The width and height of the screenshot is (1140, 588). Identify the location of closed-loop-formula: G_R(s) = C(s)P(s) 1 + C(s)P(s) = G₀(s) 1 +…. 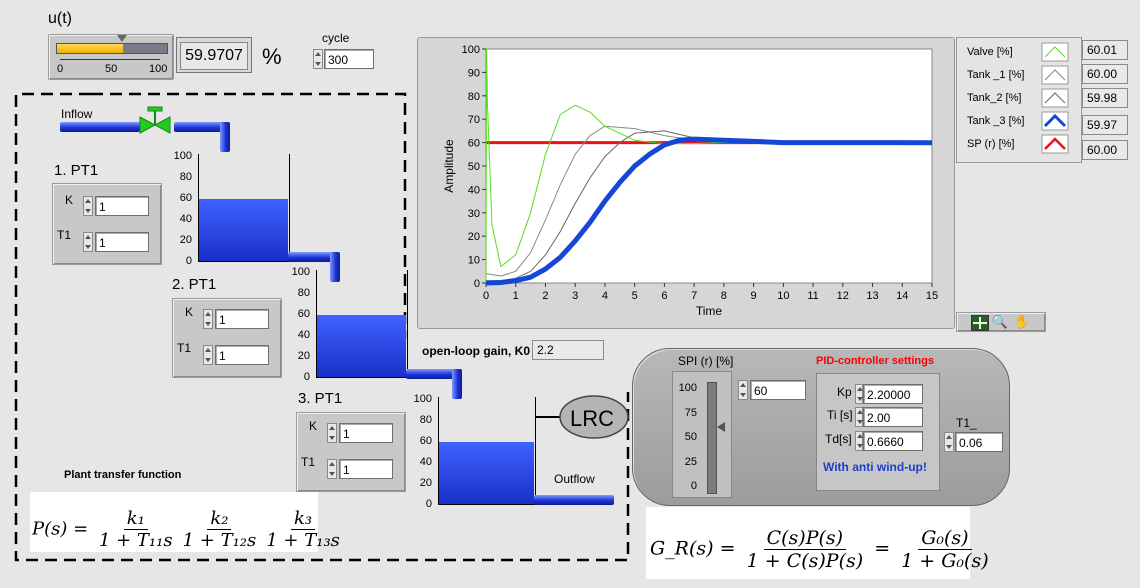
(817, 543).